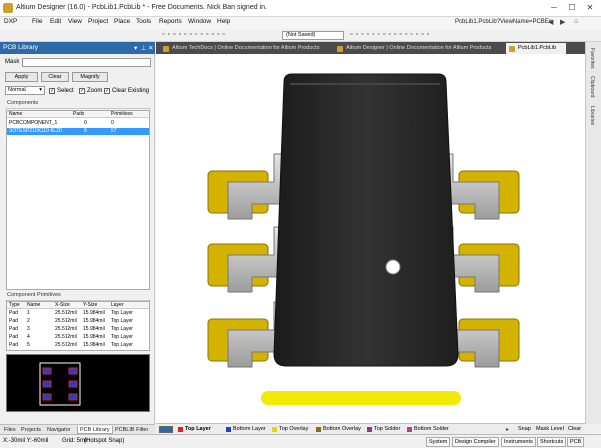  Describe the element at coordinates (592, 86) in the screenshot. I see `tab-clipboard: Clipboard` at that location.